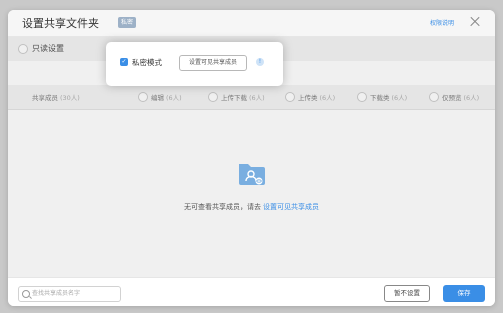 This screenshot has width=503, height=313. I want to click on shared-folder-icon, so click(251, 172).